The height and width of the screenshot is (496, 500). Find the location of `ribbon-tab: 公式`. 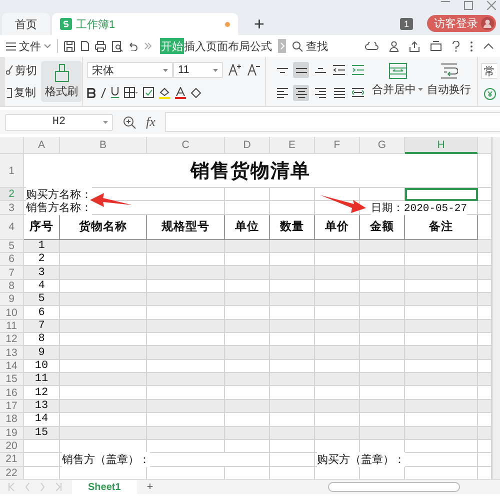

ribbon-tab: 公式 is located at coordinates (261, 46).